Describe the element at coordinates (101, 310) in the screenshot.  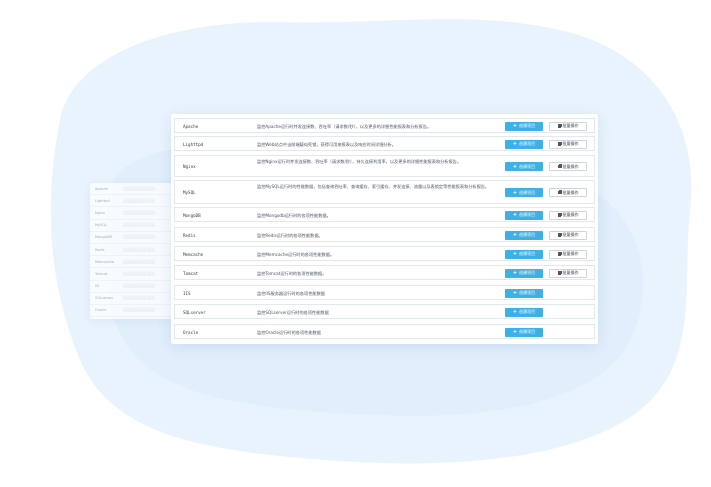
I see `background-item-name: Oracle` at that location.